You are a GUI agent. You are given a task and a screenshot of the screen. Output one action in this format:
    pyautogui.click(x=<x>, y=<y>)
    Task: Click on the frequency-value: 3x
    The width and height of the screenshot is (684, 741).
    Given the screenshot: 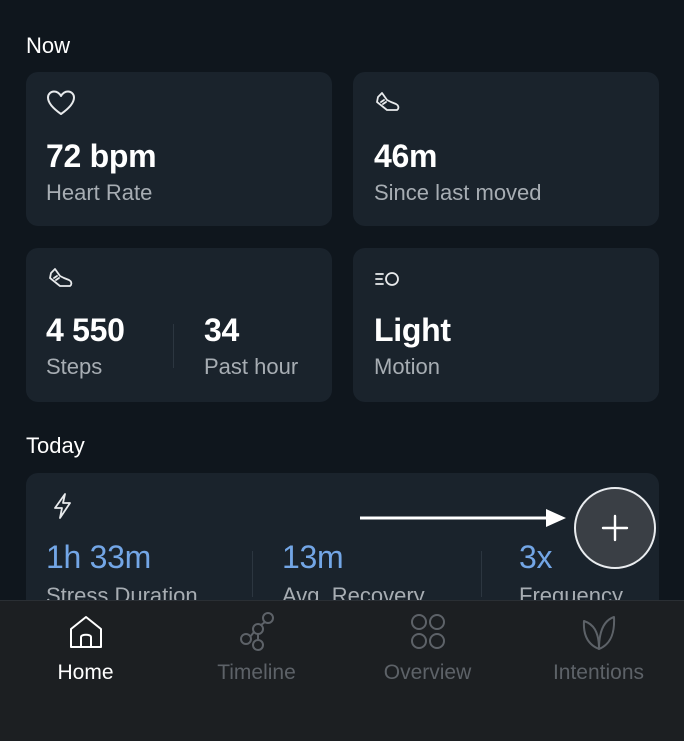 What is the action you would take?
    pyautogui.click(x=536, y=557)
    